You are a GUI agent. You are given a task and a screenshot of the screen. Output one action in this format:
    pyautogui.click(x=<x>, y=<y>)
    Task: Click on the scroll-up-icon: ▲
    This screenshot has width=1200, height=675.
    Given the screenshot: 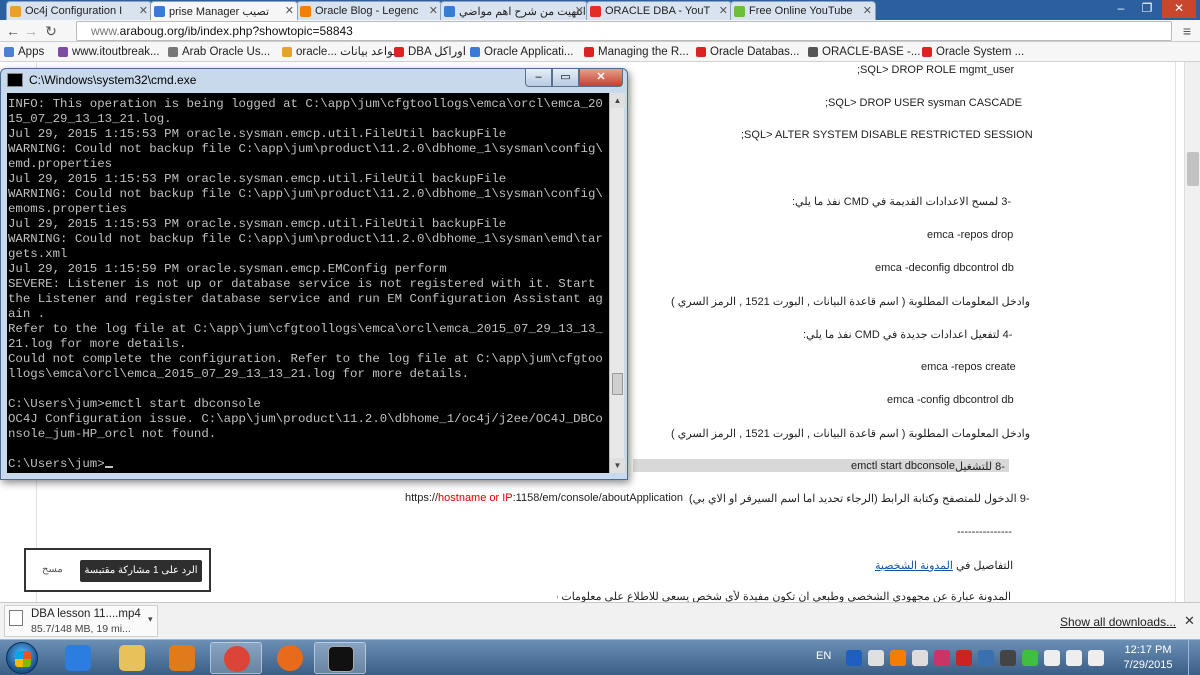 What is the action you would take?
    pyautogui.click(x=617, y=100)
    